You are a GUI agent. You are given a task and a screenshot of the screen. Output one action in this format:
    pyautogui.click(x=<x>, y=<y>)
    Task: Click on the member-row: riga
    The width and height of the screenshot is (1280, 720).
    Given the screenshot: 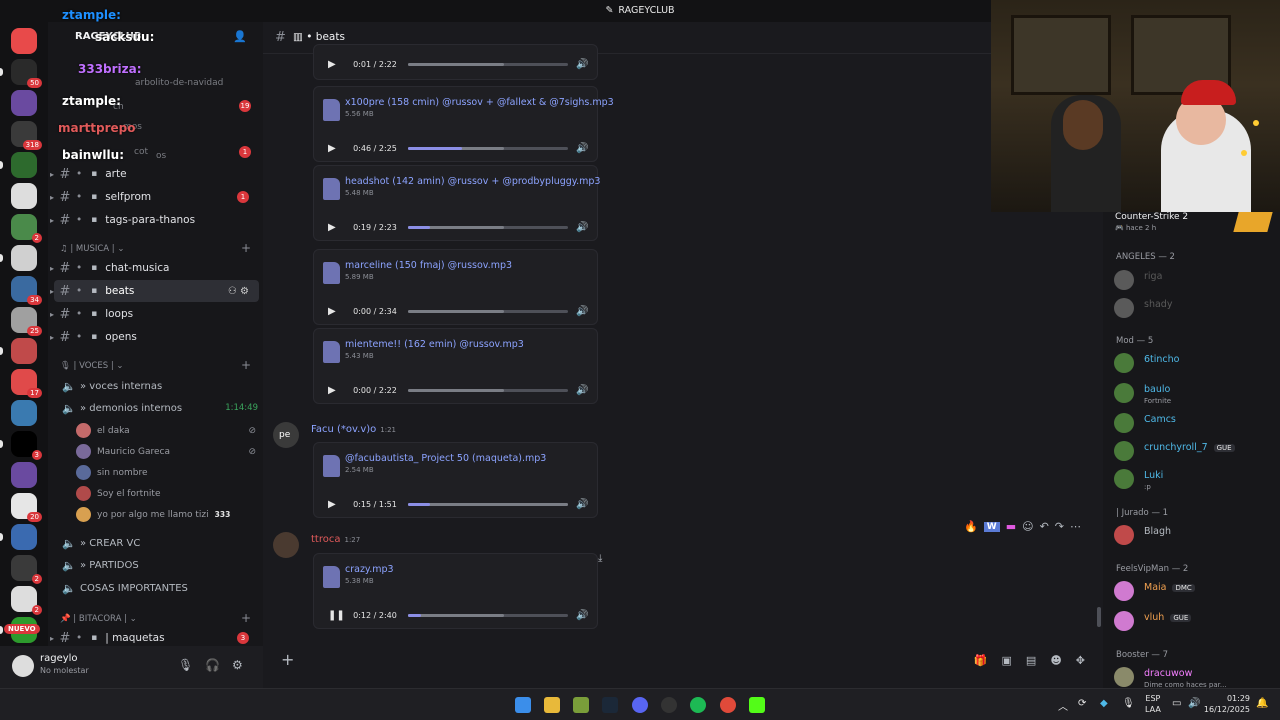 What is the action you would take?
    pyautogui.click(x=1194, y=280)
    